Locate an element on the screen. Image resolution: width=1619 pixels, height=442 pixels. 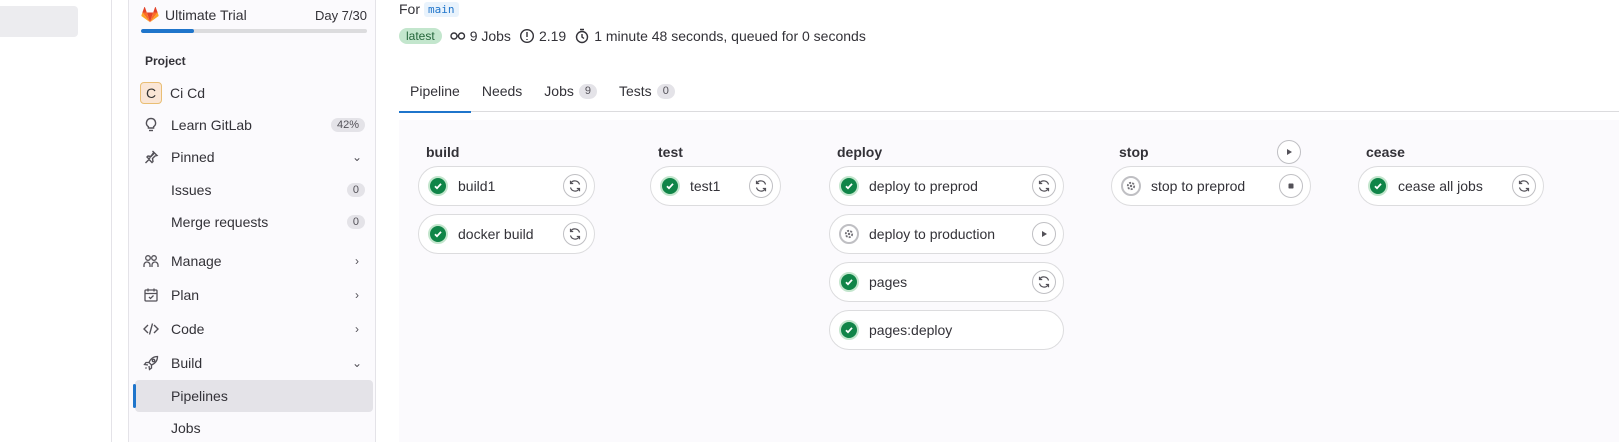
job-docker-build: docker build is located at coordinates (506, 234).